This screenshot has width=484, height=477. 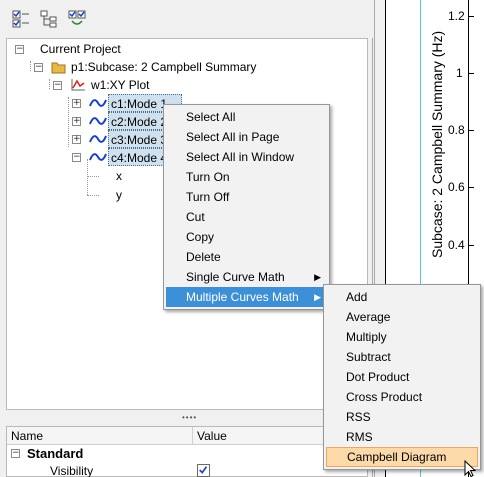 What do you see at coordinates (187, 451) in the screenshot?
I see `property-grid: Name Value − Standard Visibility` at bounding box center [187, 451].